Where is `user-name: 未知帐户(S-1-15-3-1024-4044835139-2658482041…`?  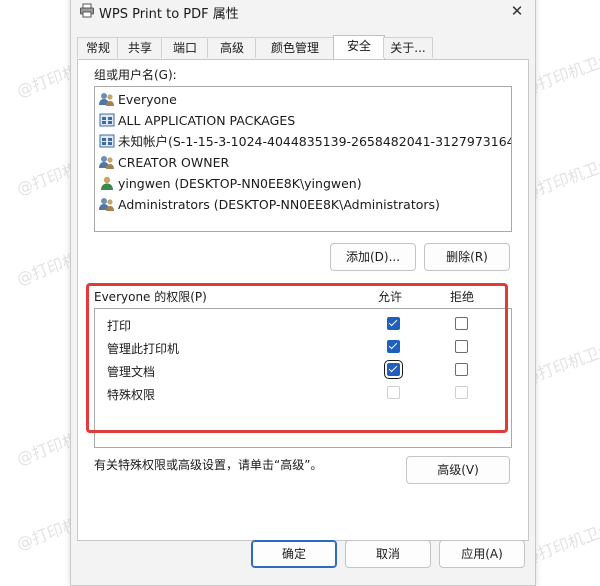
user-name: 未知帐户(S-1-15-3-1024-4044835139-2658482041… is located at coordinates (315, 141).